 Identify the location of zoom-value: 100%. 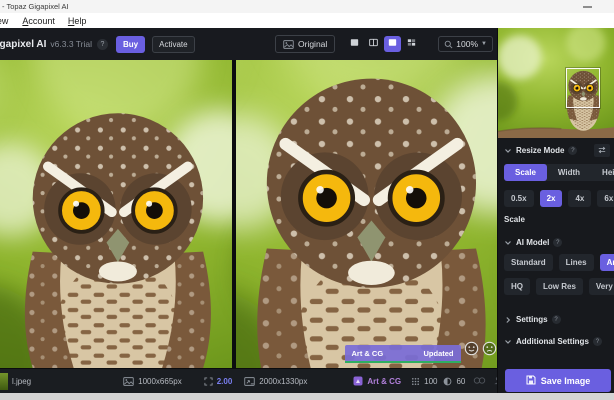
(467, 44).